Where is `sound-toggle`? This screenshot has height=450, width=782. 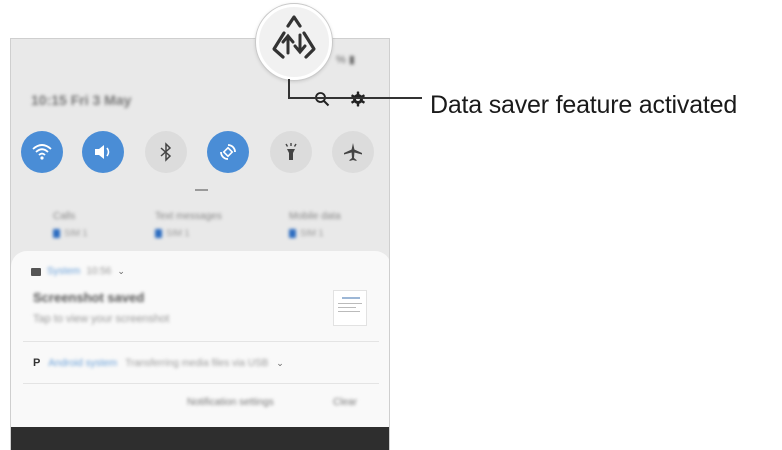
sound-toggle is located at coordinates (103, 152).